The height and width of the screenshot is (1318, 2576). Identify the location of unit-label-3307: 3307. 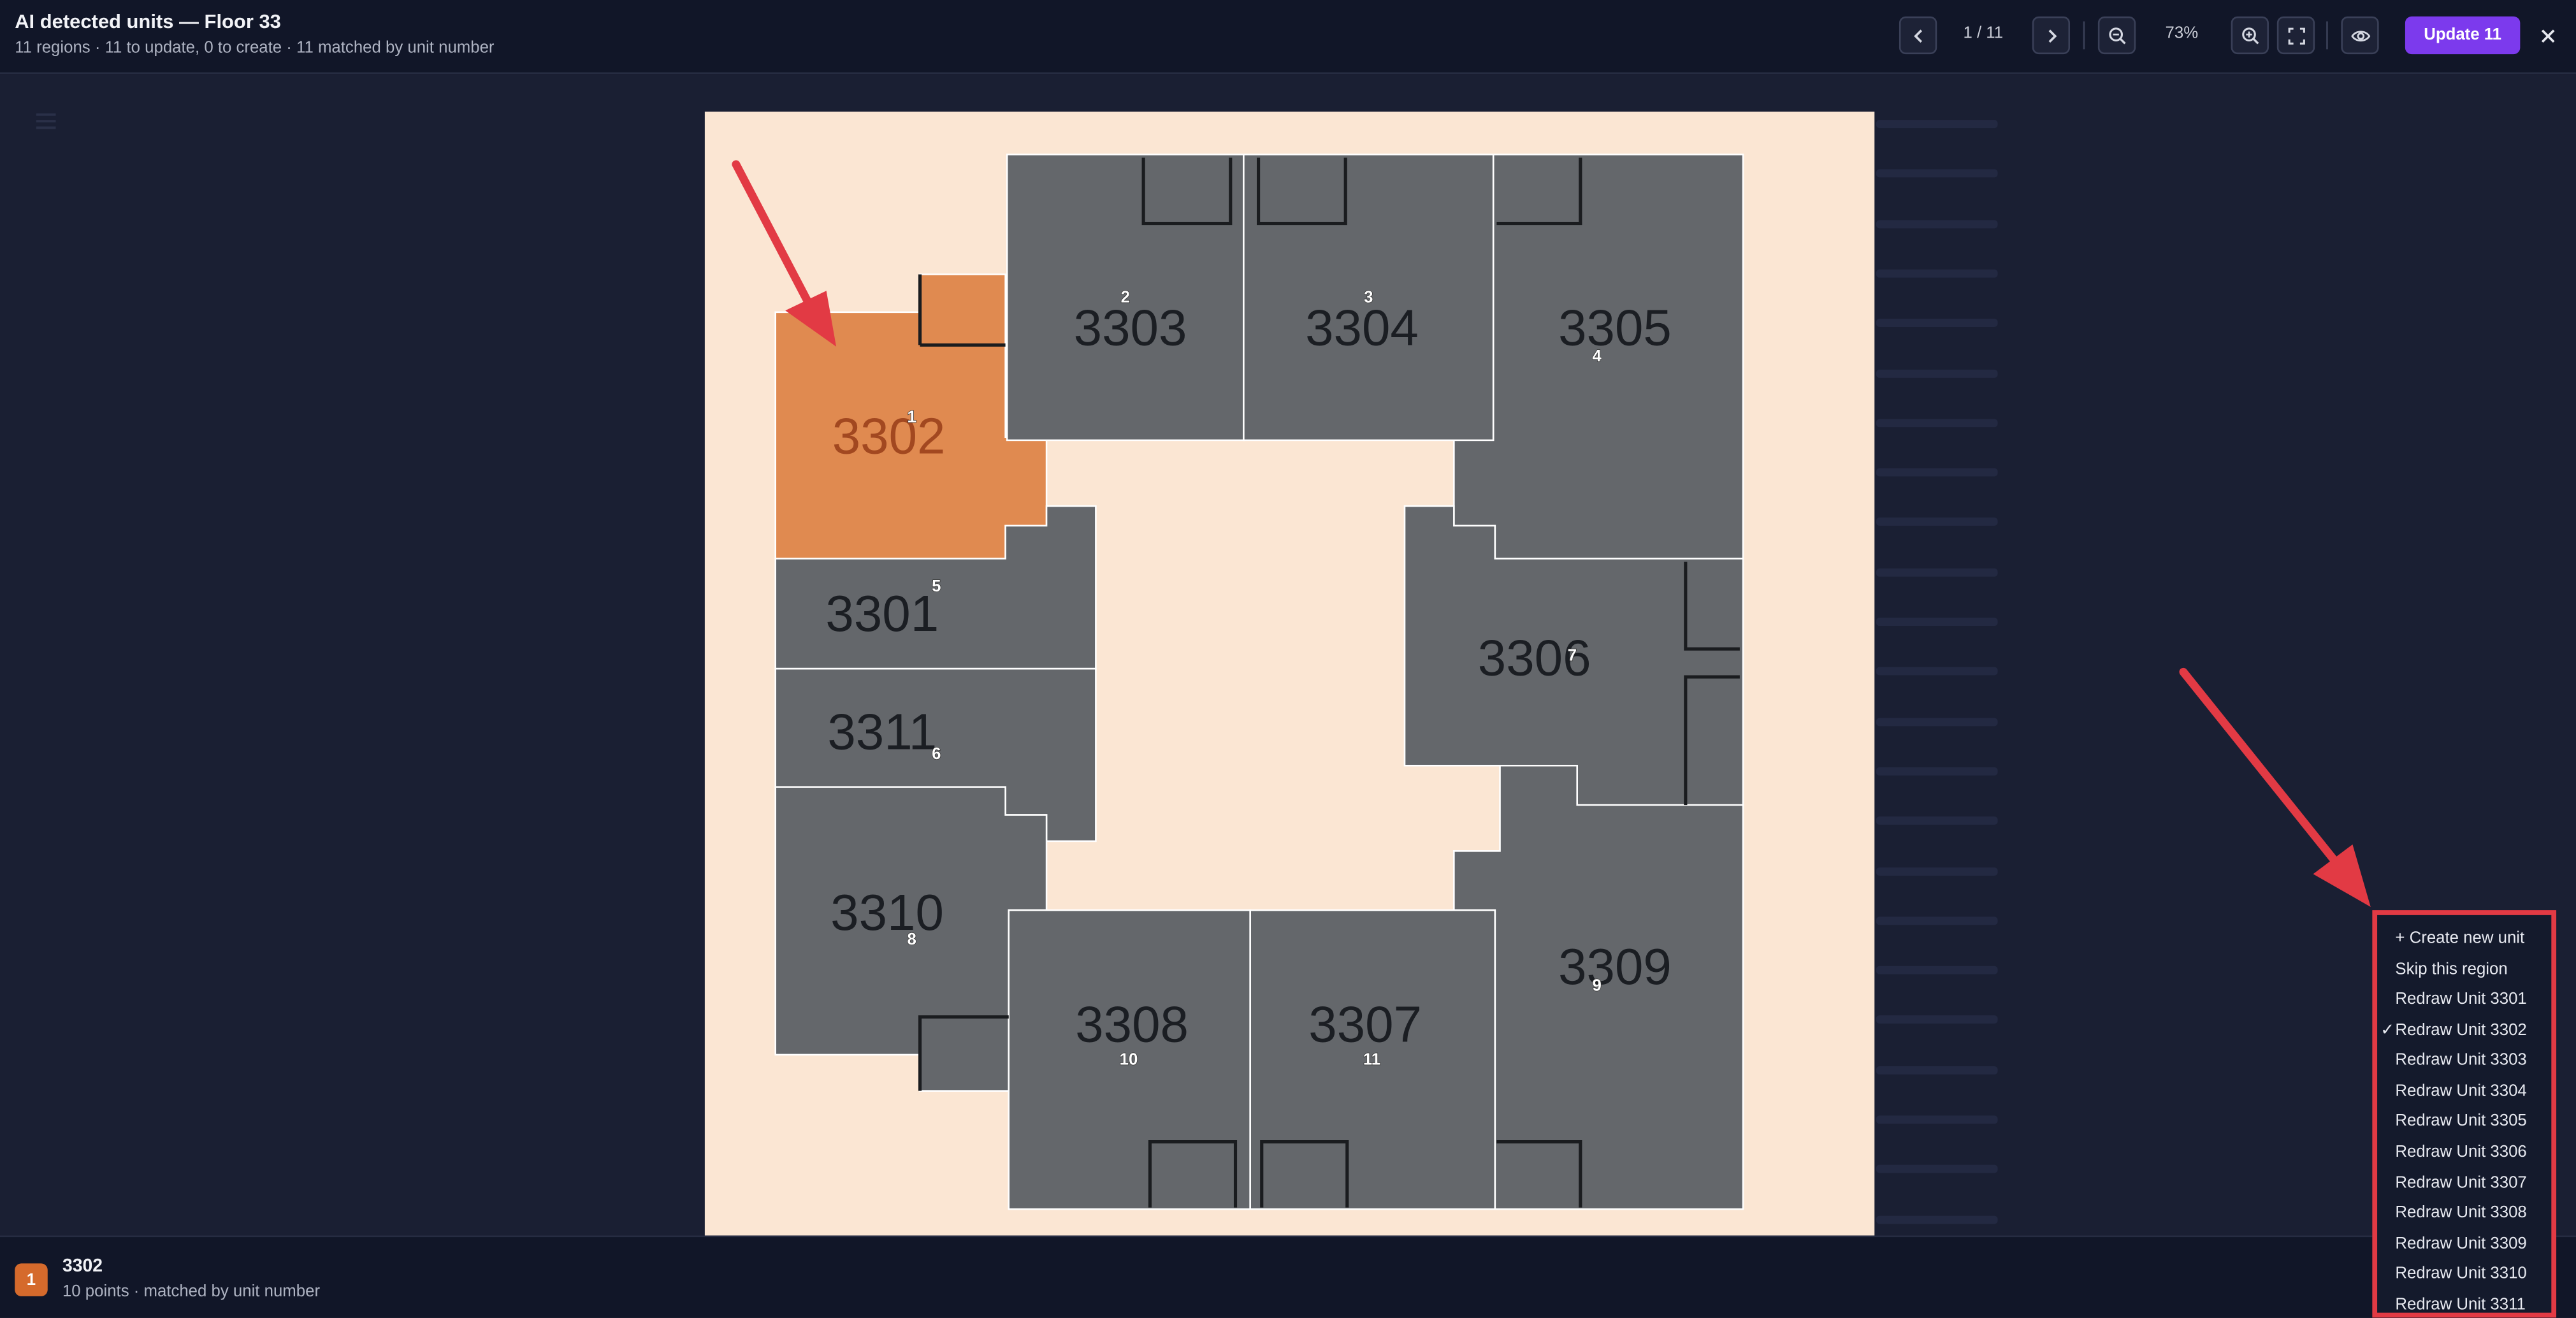
(1365, 1024).